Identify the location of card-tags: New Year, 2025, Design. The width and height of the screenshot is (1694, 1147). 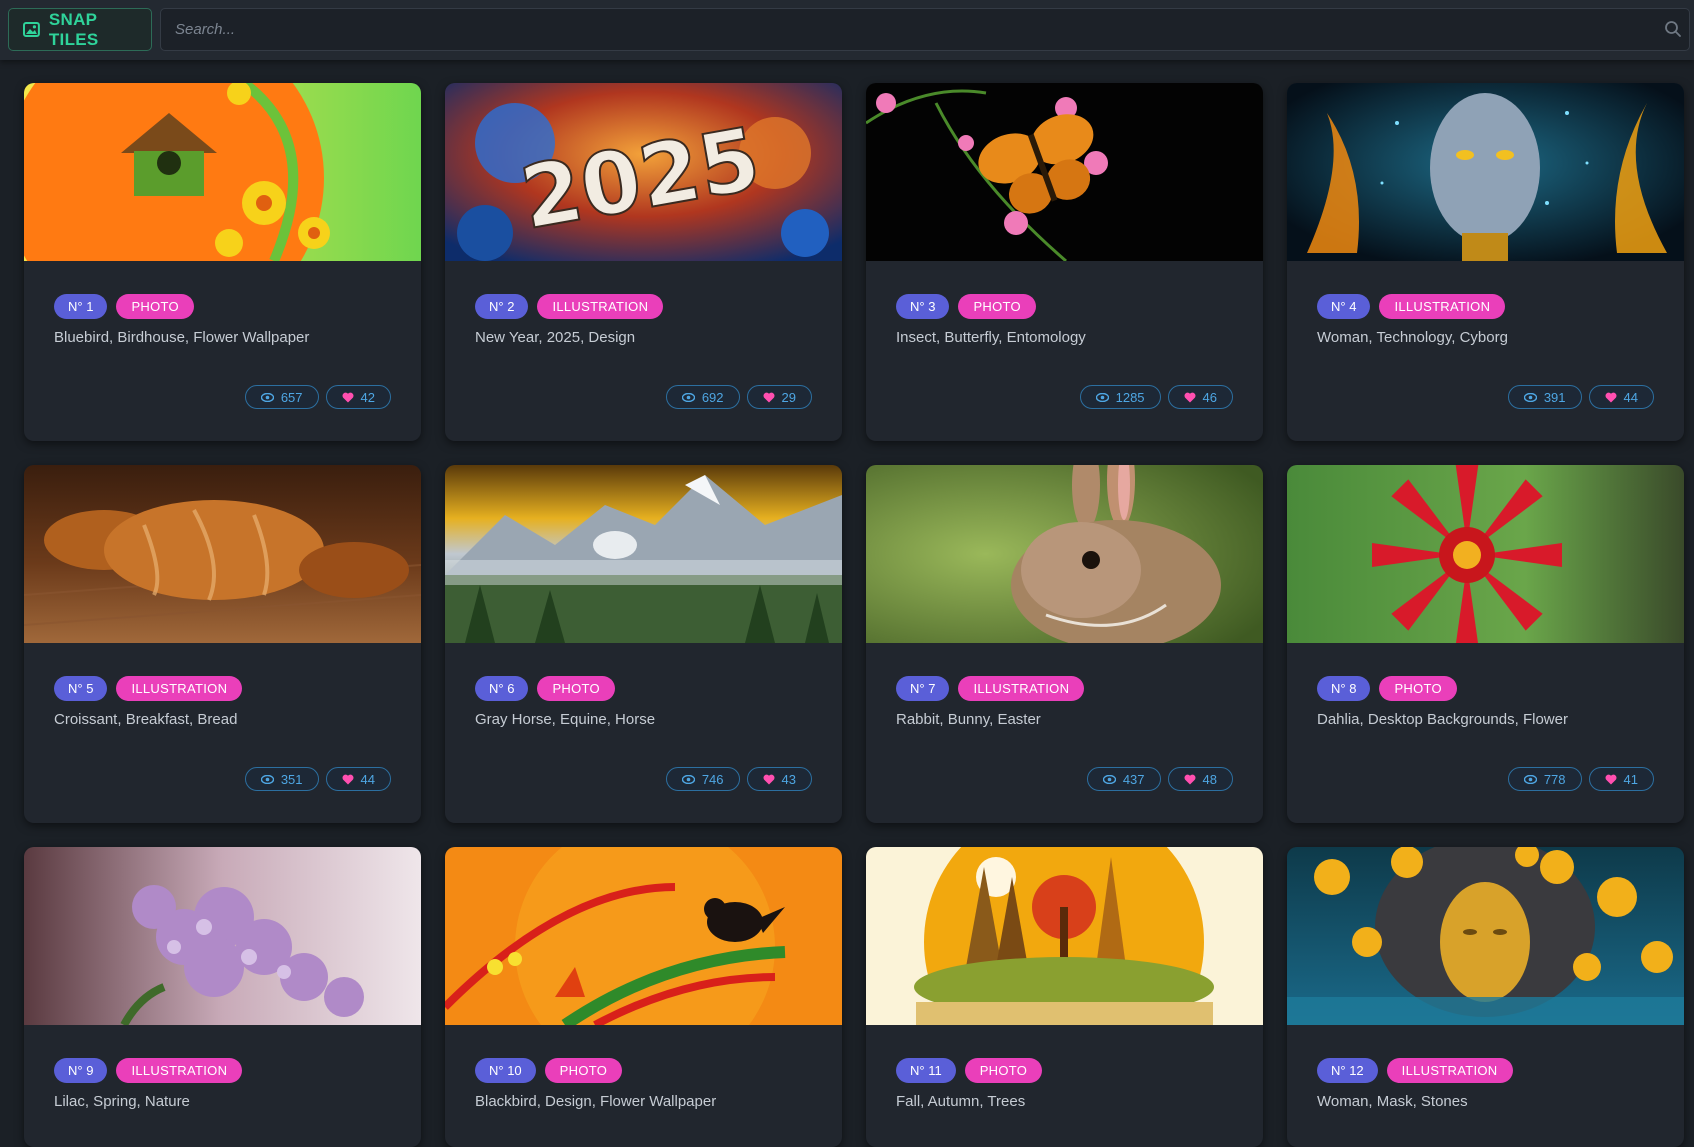
(555, 337).